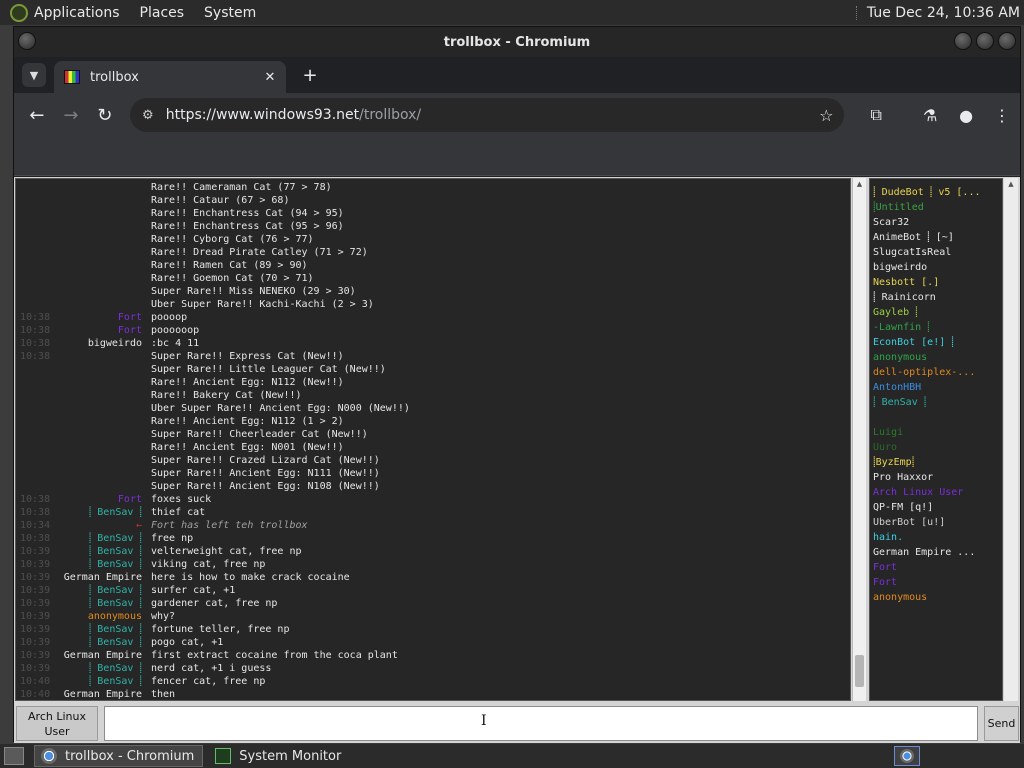 This screenshot has height=768, width=1024. Describe the element at coordinates (936, 207) in the screenshot. I see `user-list-item: ⸽Untitled` at that location.